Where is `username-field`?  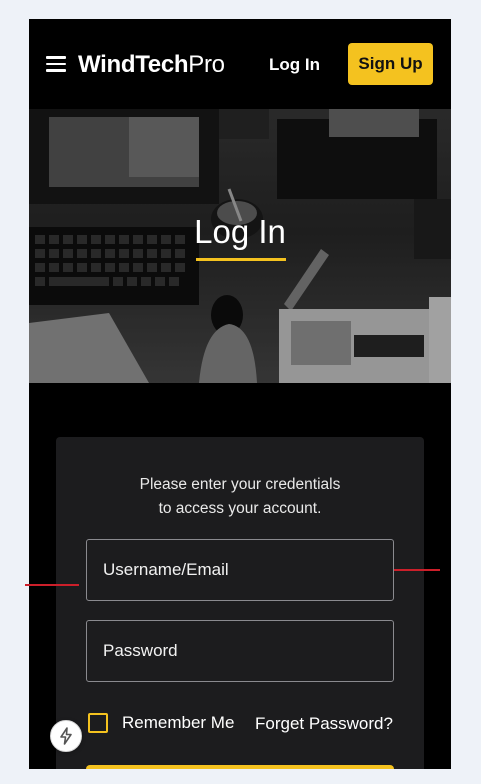
username-field is located at coordinates (240, 570).